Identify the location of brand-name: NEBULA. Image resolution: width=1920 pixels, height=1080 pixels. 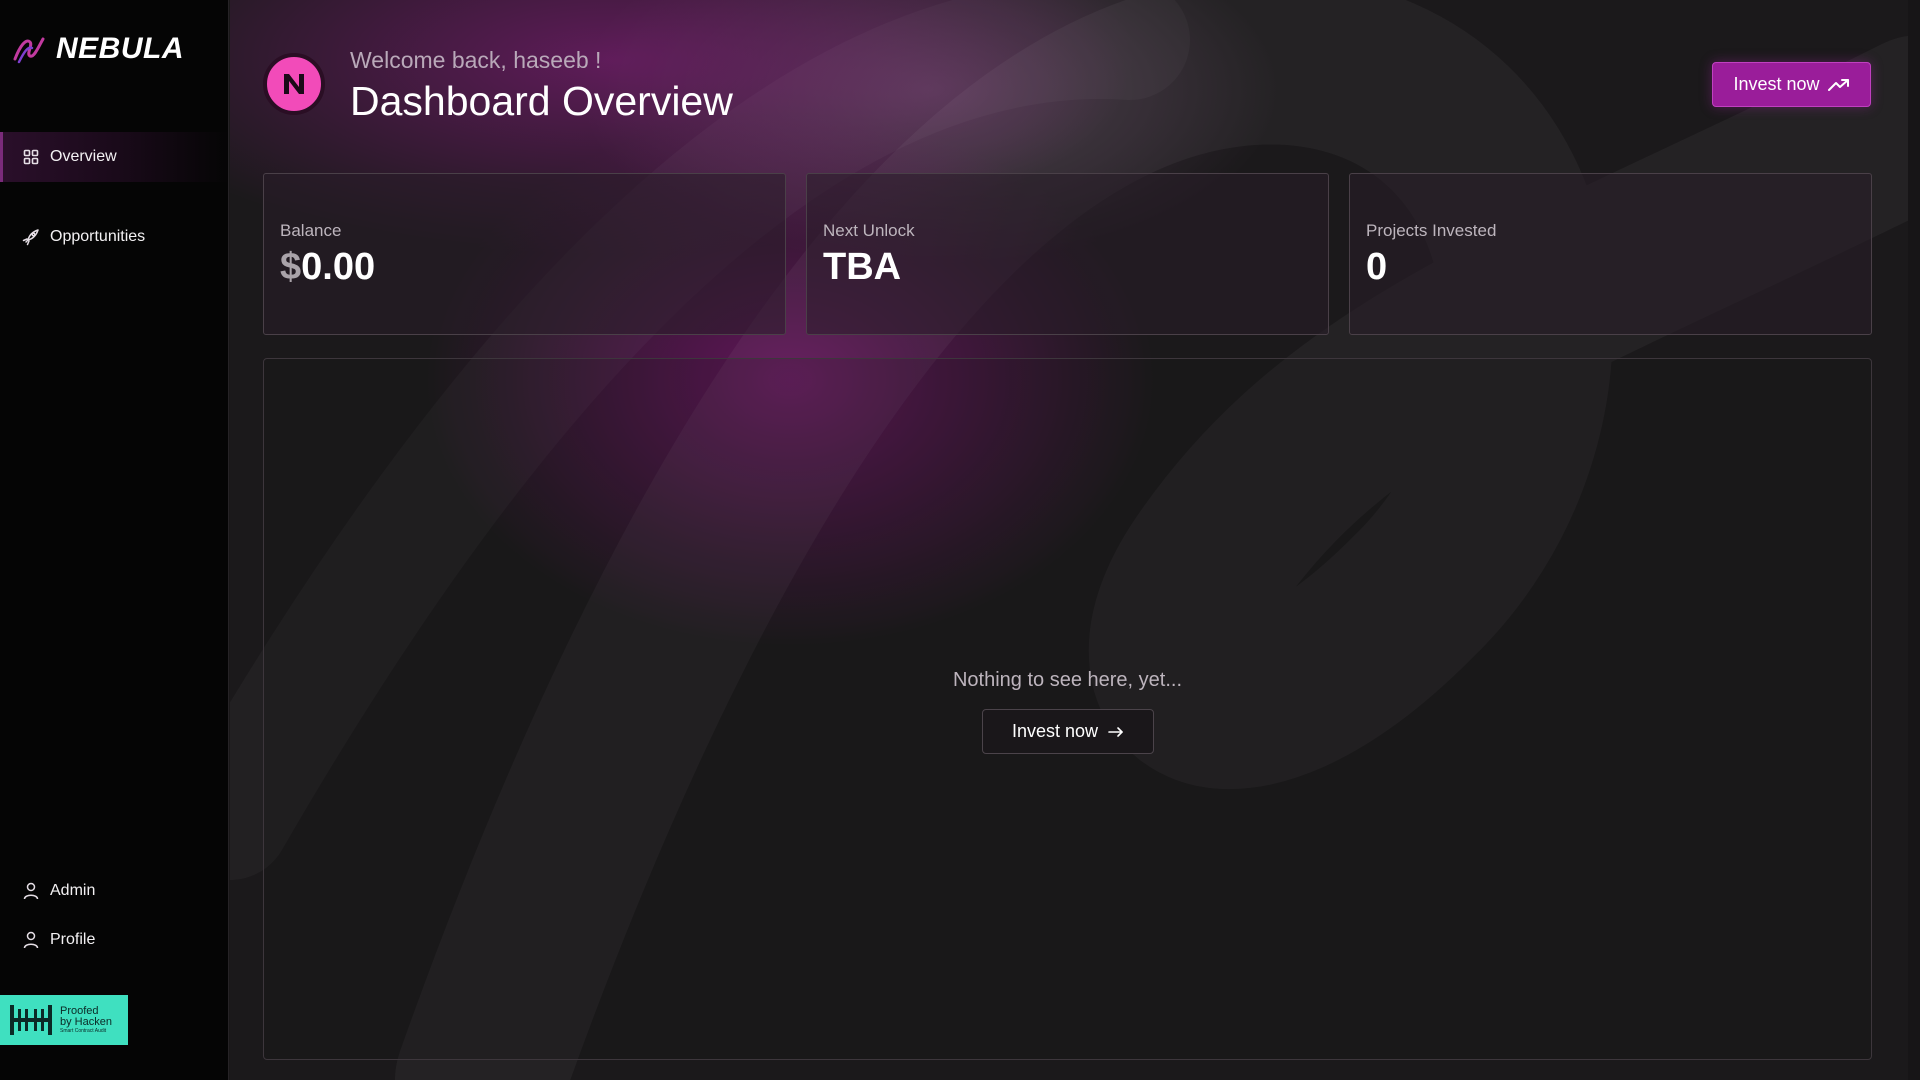
(120, 48).